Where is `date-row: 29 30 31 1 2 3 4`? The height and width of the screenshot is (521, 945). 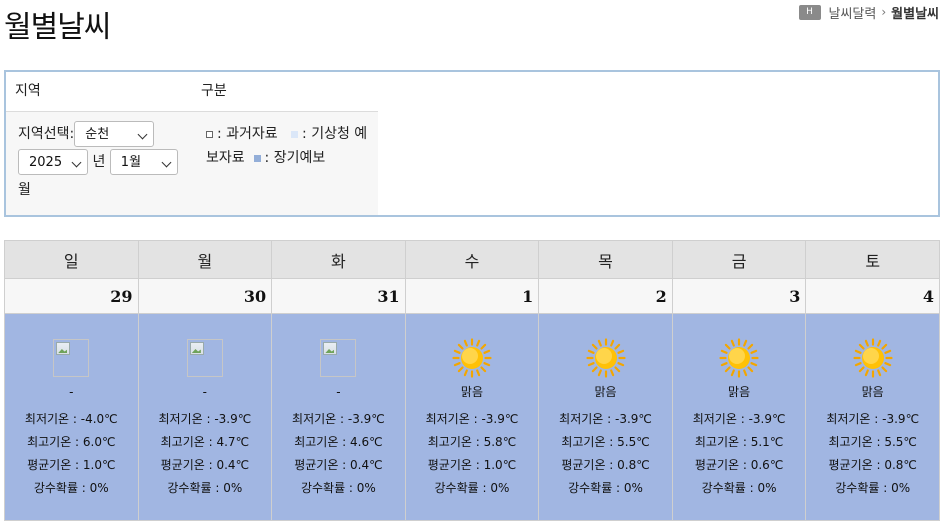 date-row: 29 30 31 1 2 3 4 is located at coordinates (472, 296).